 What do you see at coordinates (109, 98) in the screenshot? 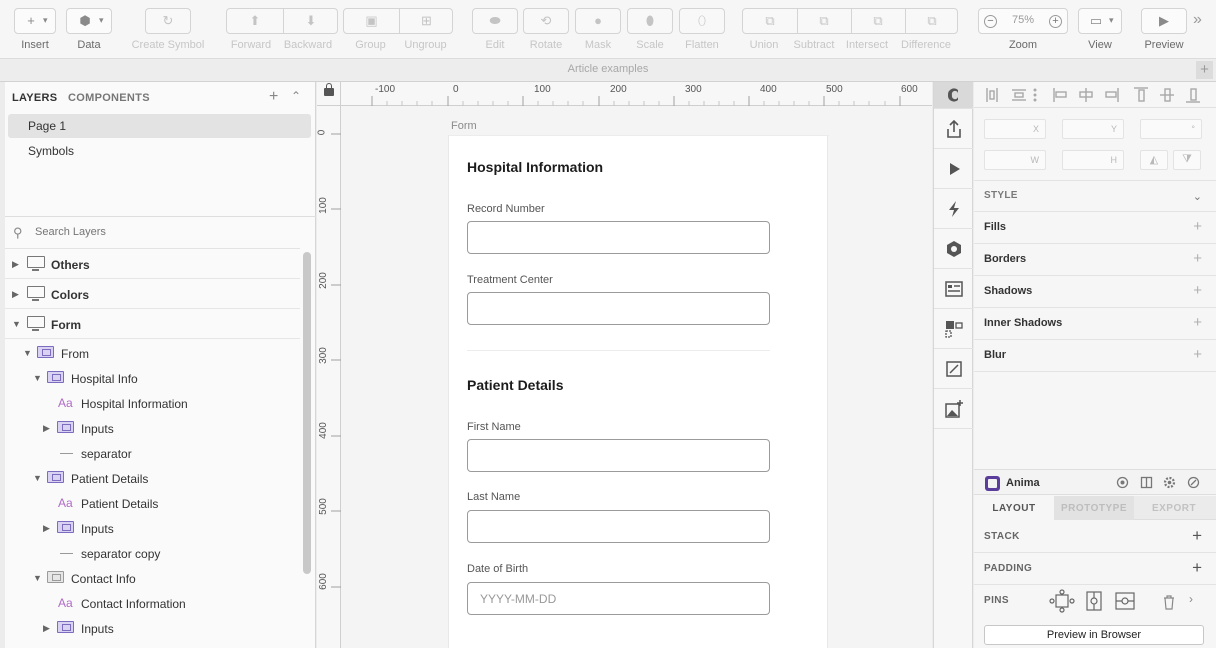
I see `tab-components: COMPONENTS` at bounding box center [109, 98].